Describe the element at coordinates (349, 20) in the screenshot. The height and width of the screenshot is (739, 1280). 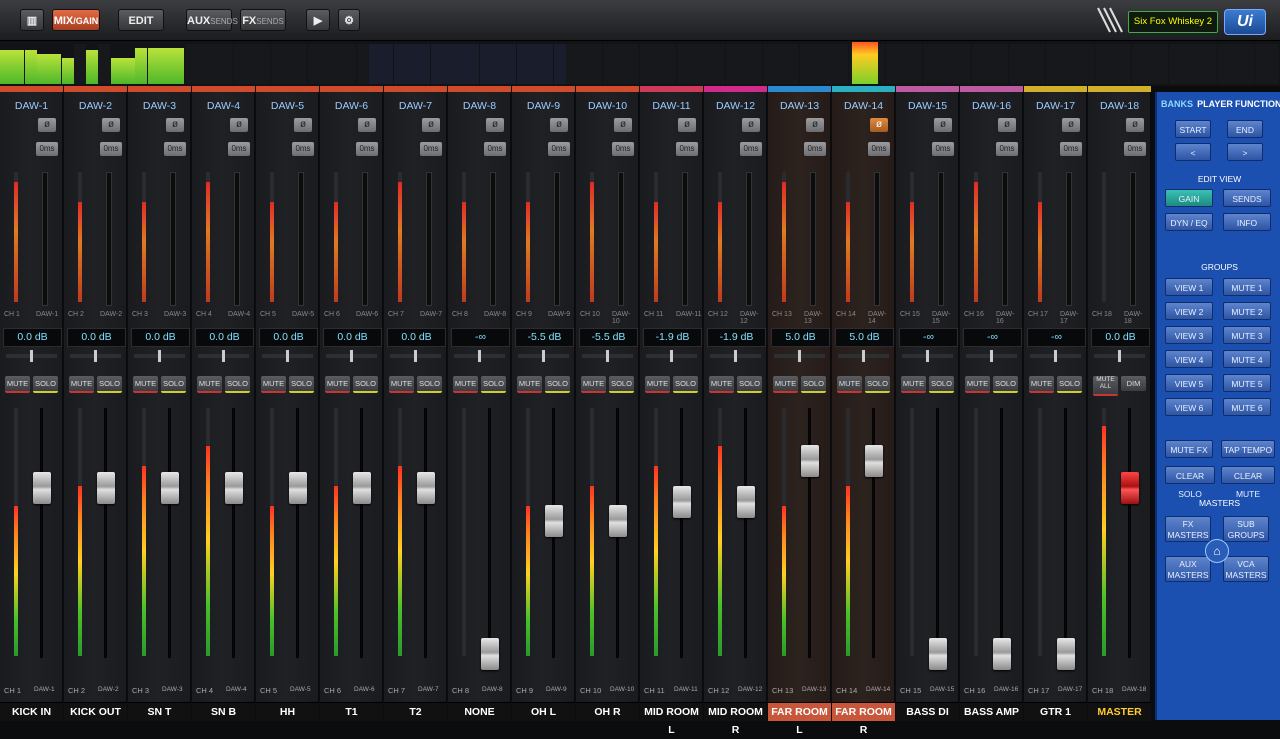
I see `settings-button: ⚙` at that location.